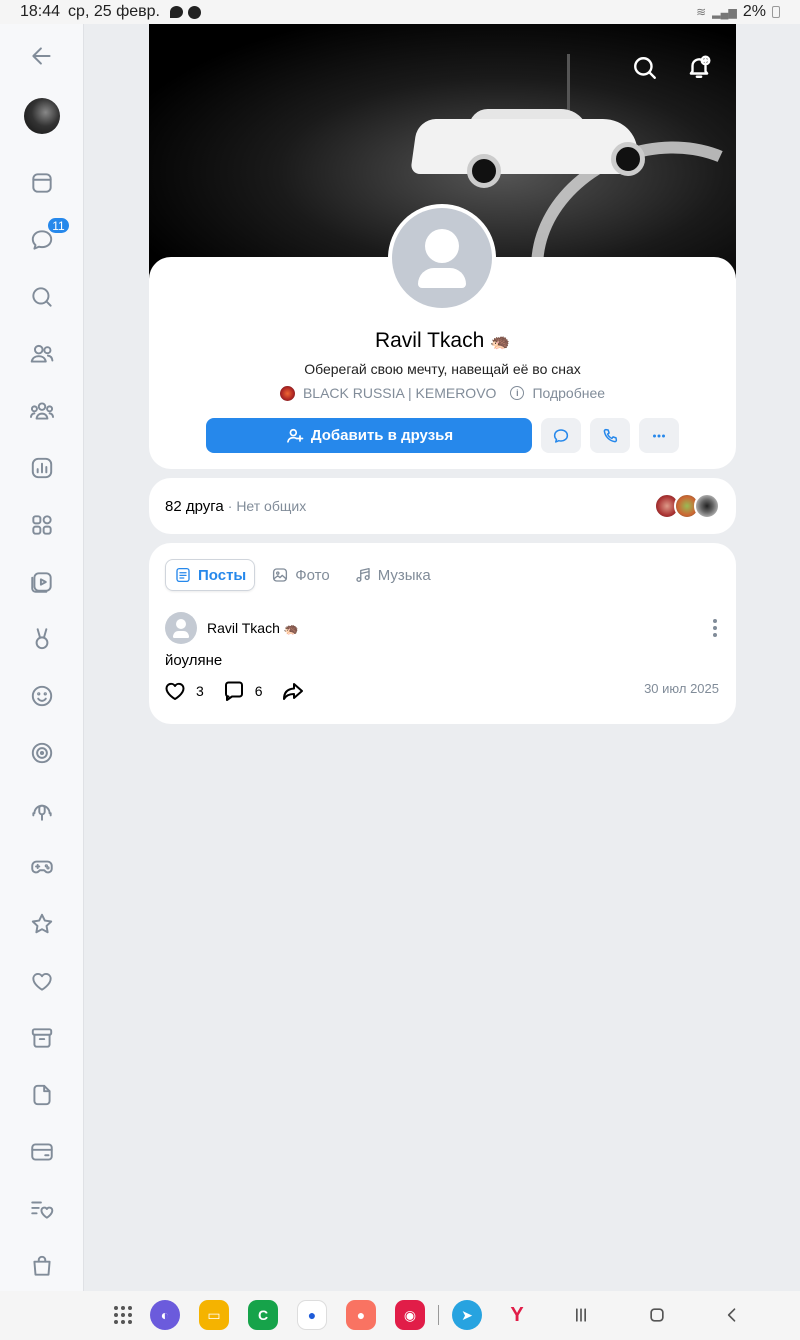  What do you see at coordinates (312, 575) in the screenshot?
I see `tab-photos-label: Фото` at bounding box center [312, 575].